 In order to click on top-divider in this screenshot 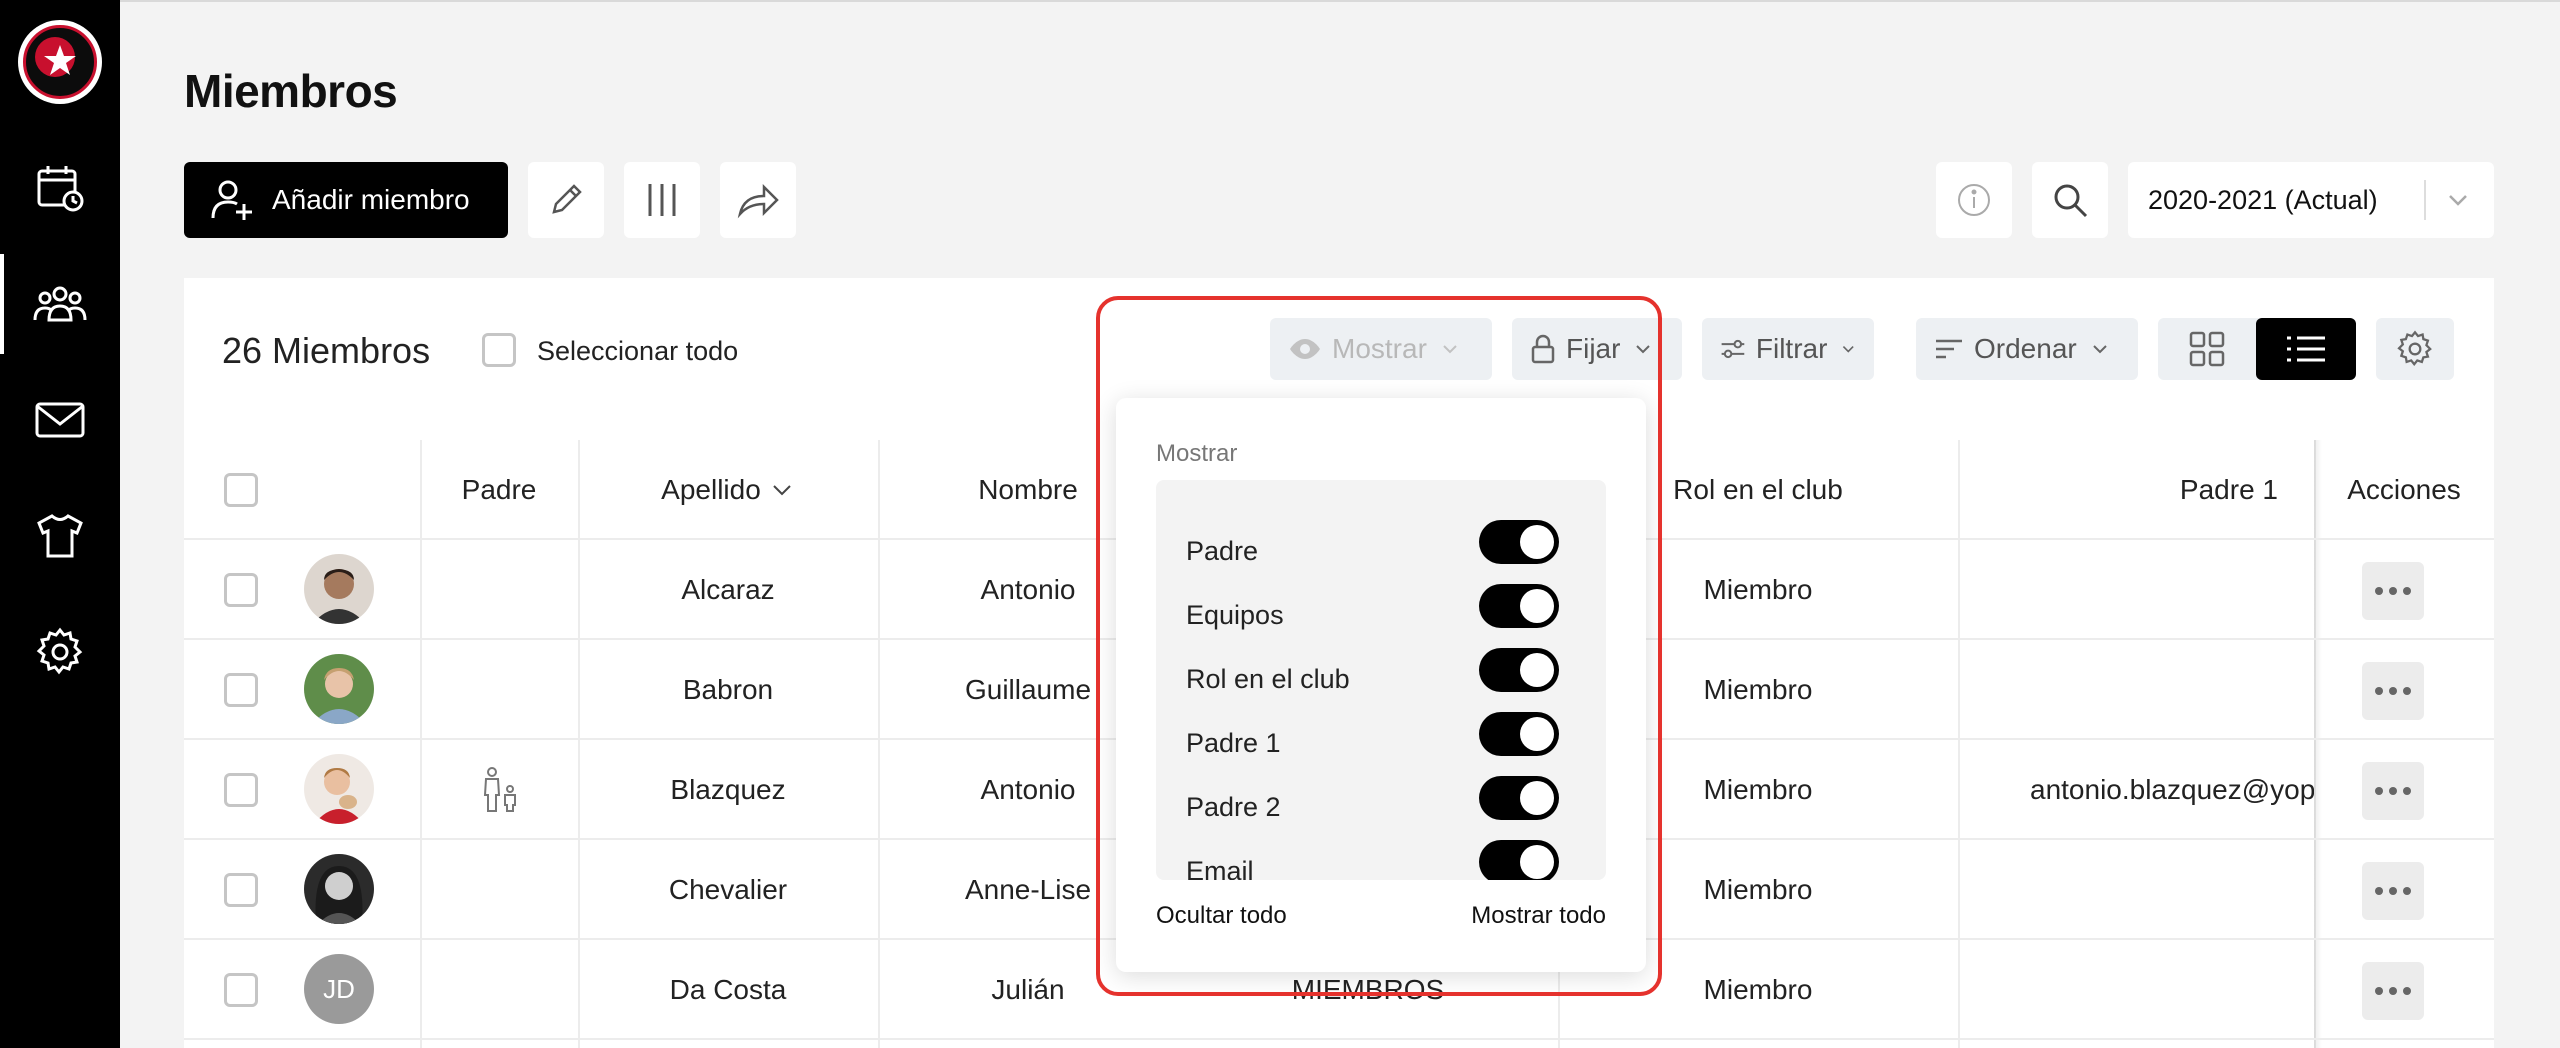, I will do `click(1340, 1)`.